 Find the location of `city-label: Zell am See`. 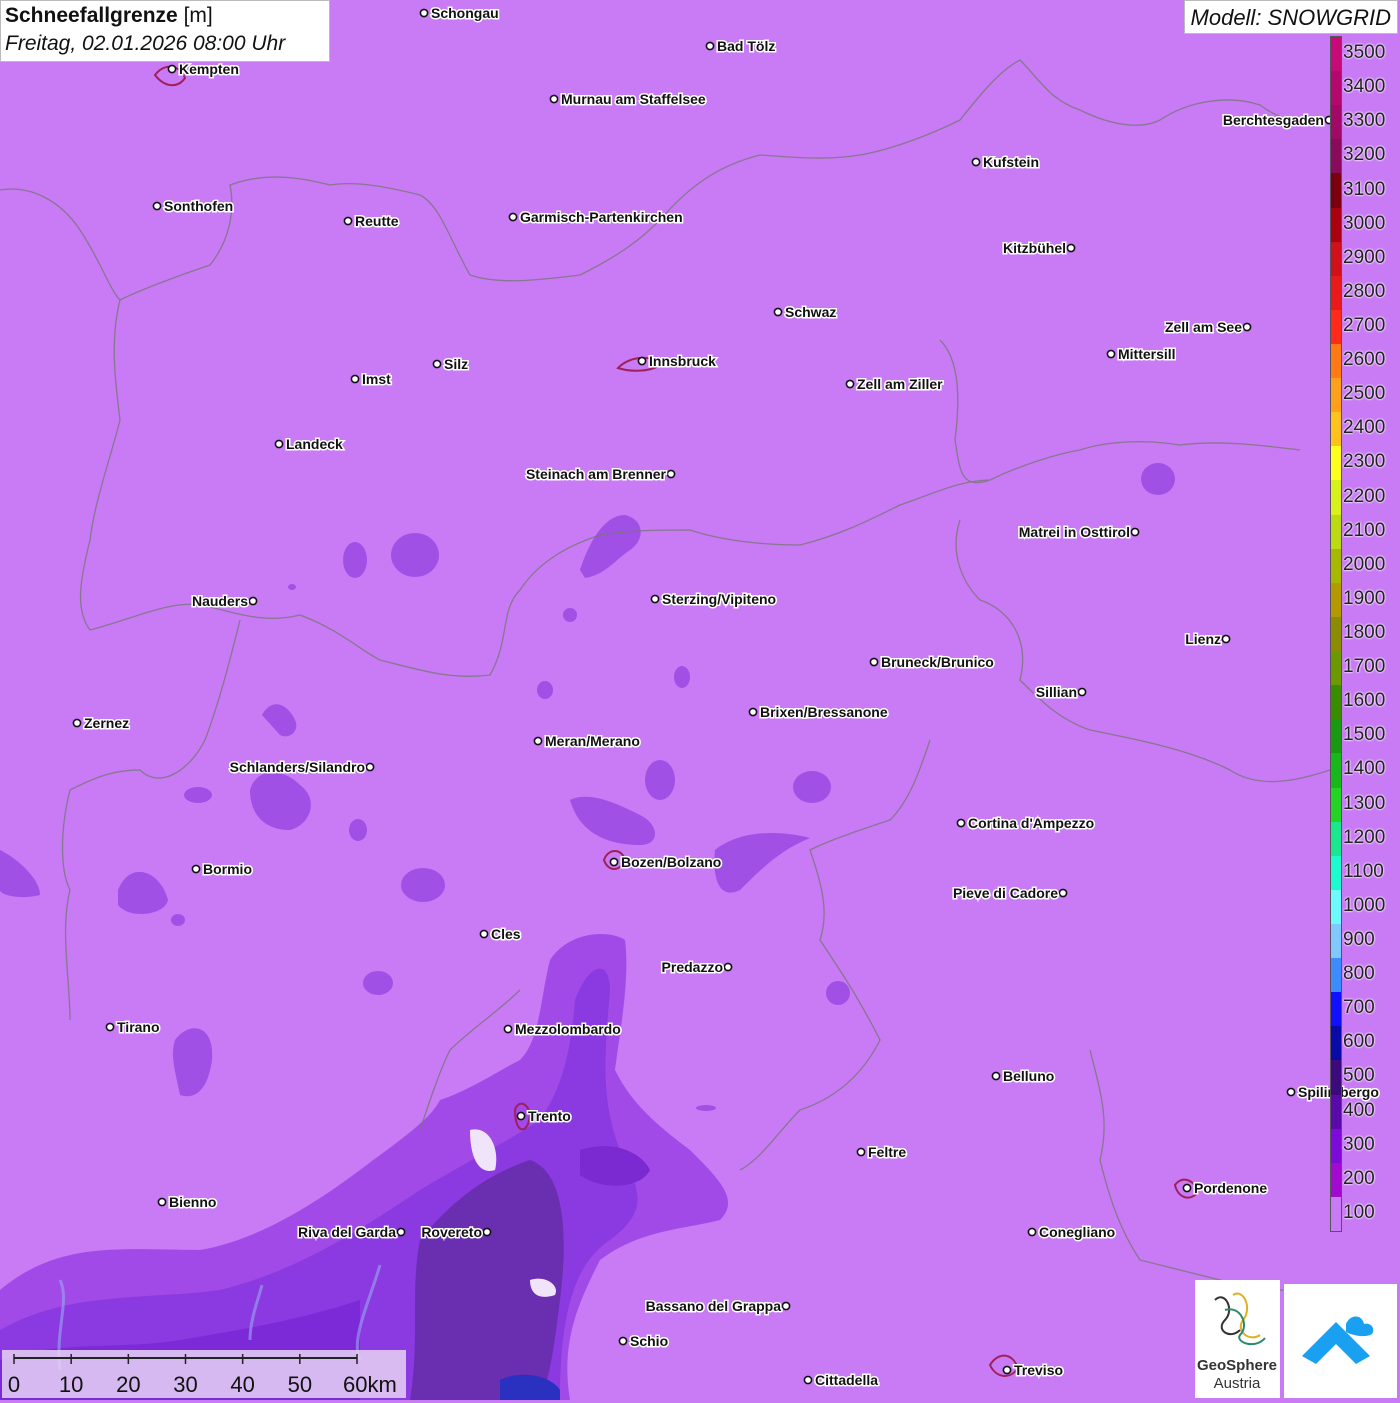

city-label: Zell am See is located at coordinates (1203, 327).